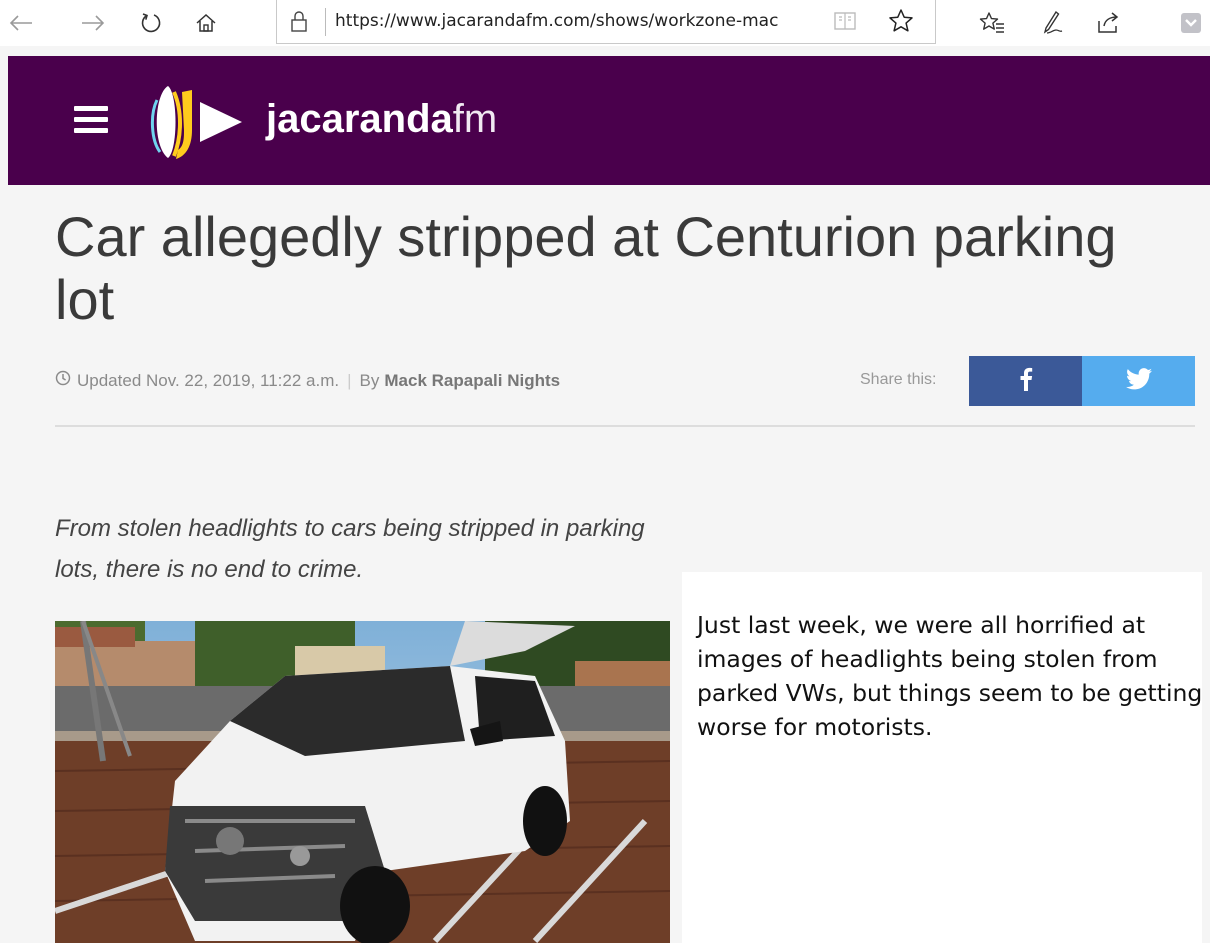 Image resolution: width=1210 pixels, height=943 pixels. What do you see at coordinates (208, 380) in the screenshot?
I see `updated-timestamp: Updated Nov. 22, 2019, 11:22 a.m.` at bounding box center [208, 380].